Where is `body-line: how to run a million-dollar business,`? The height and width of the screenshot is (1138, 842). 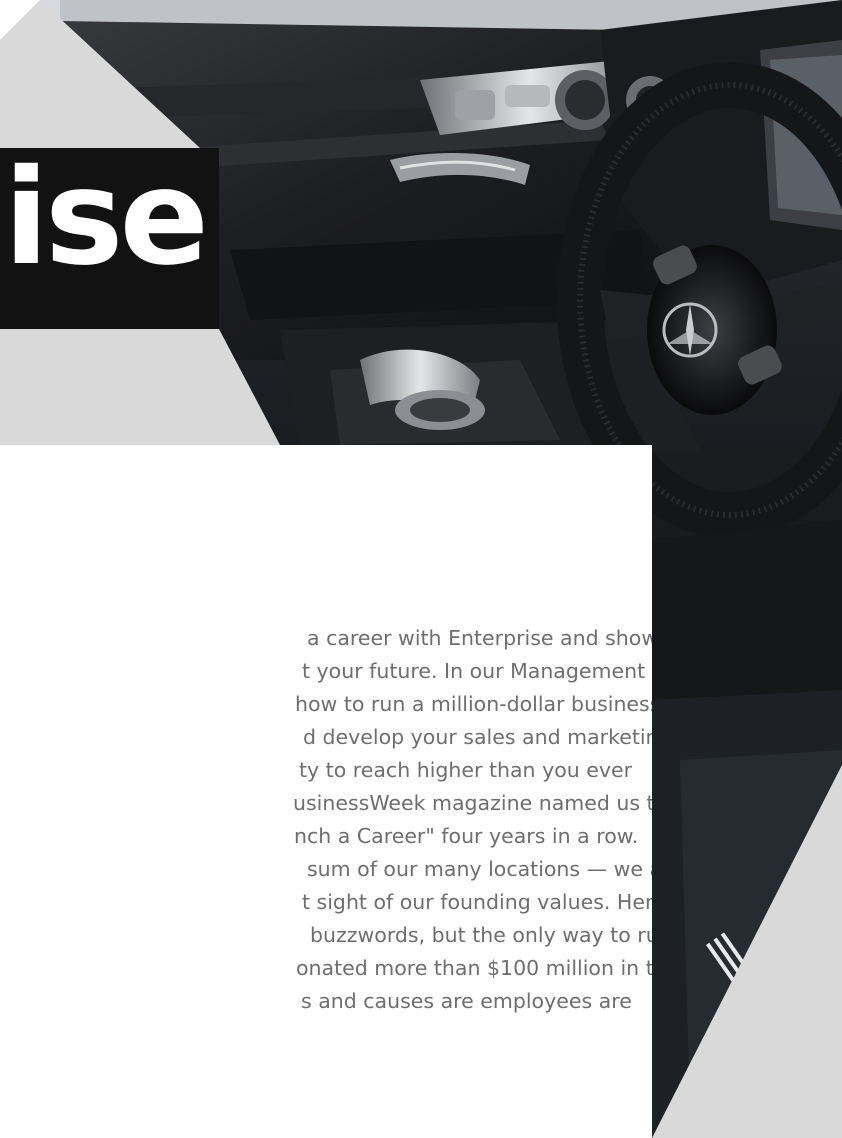
body-line: how to run a million-dollar business, is located at coordinates (473, 704).